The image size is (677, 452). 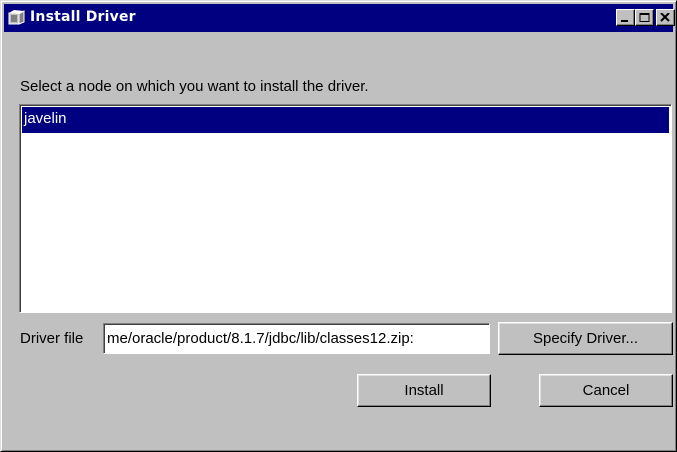 What do you see at coordinates (624, 21) in the screenshot?
I see `minimize-icon` at bounding box center [624, 21].